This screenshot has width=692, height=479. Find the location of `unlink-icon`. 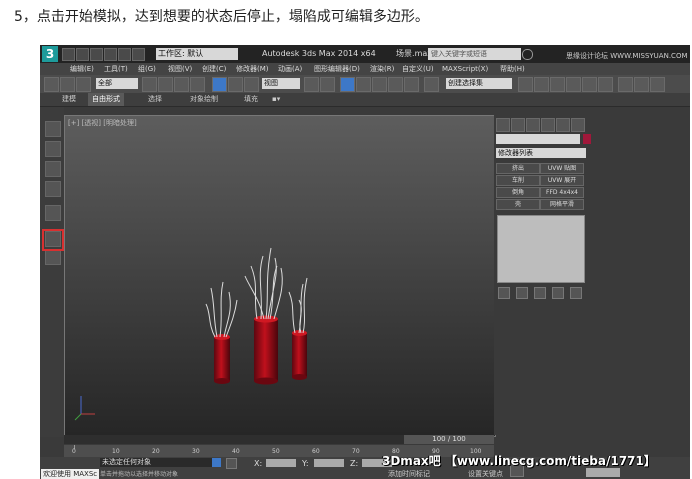

unlink-icon is located at coordinates (67, 84).